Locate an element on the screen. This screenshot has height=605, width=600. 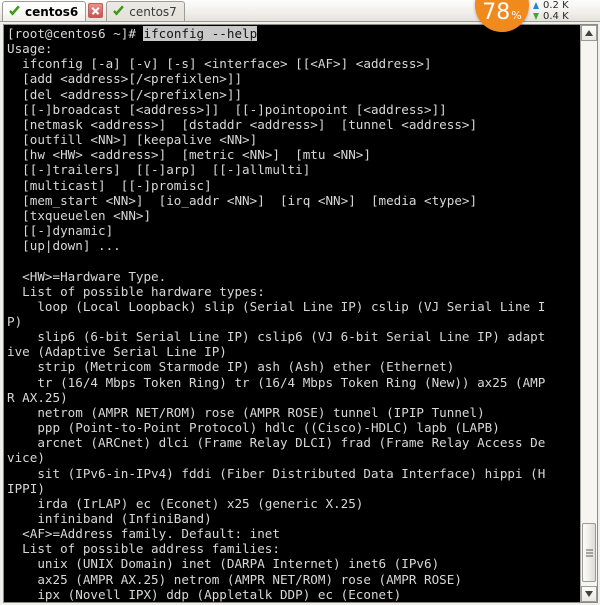
triangle-up-icon is located at coordinates (589, 33).